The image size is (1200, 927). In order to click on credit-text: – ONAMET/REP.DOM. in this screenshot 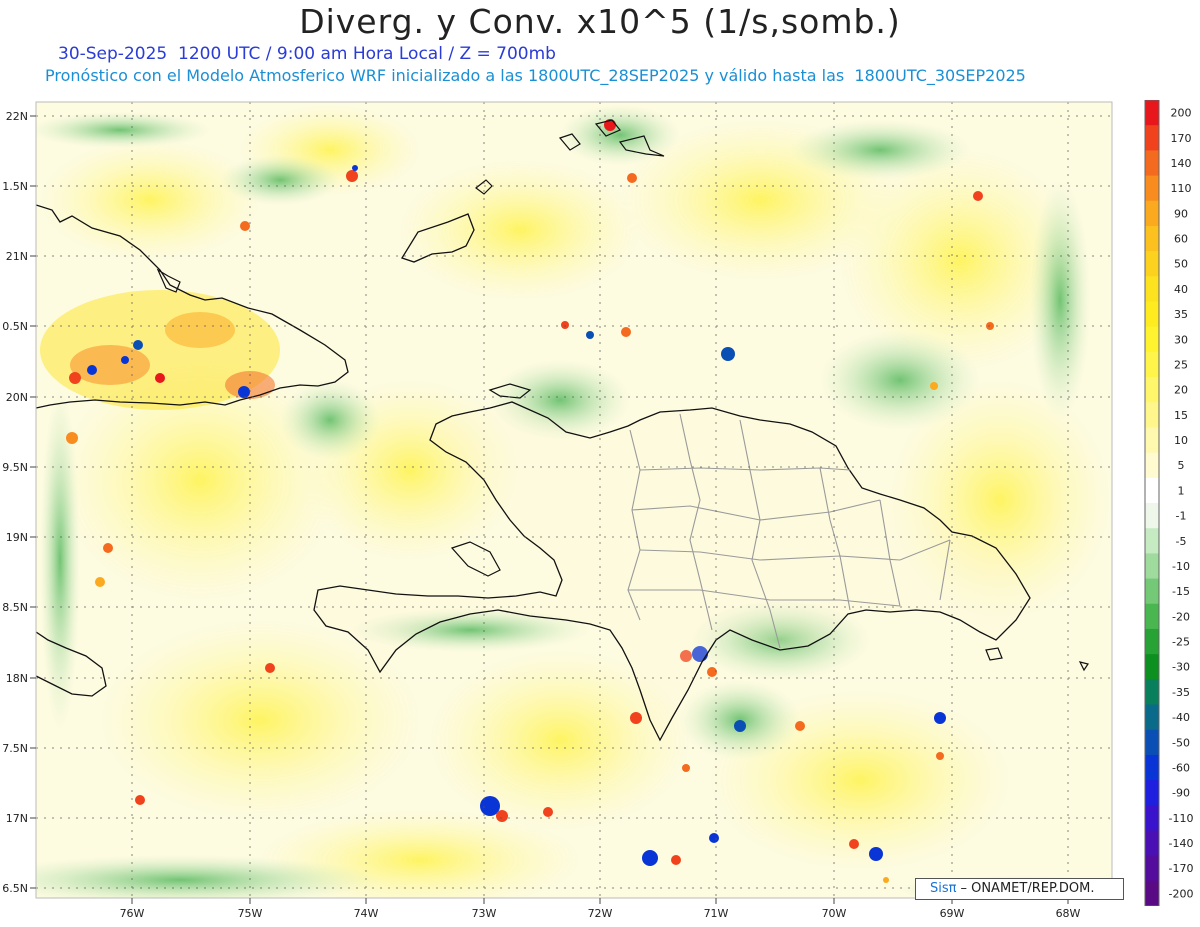, I will do `click(1027, 888)`.